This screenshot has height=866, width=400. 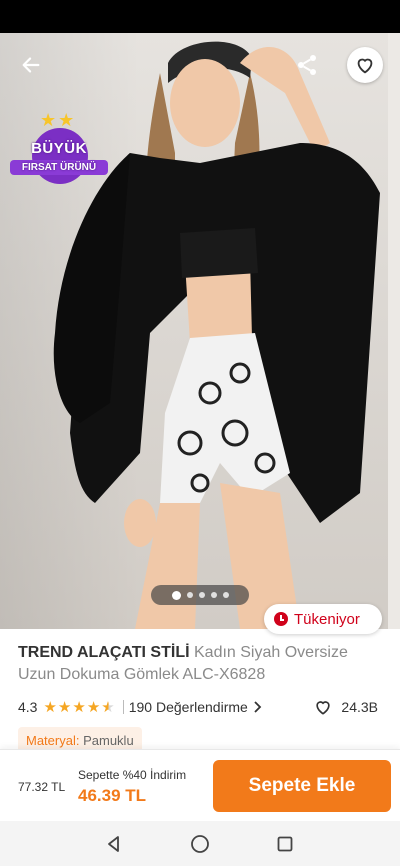 What do you see at coordinates (59, 167) in the screenshot?
I see `badge-line2: FIRSAT ÜRÜNÜ` at bounding box center [59, 167].